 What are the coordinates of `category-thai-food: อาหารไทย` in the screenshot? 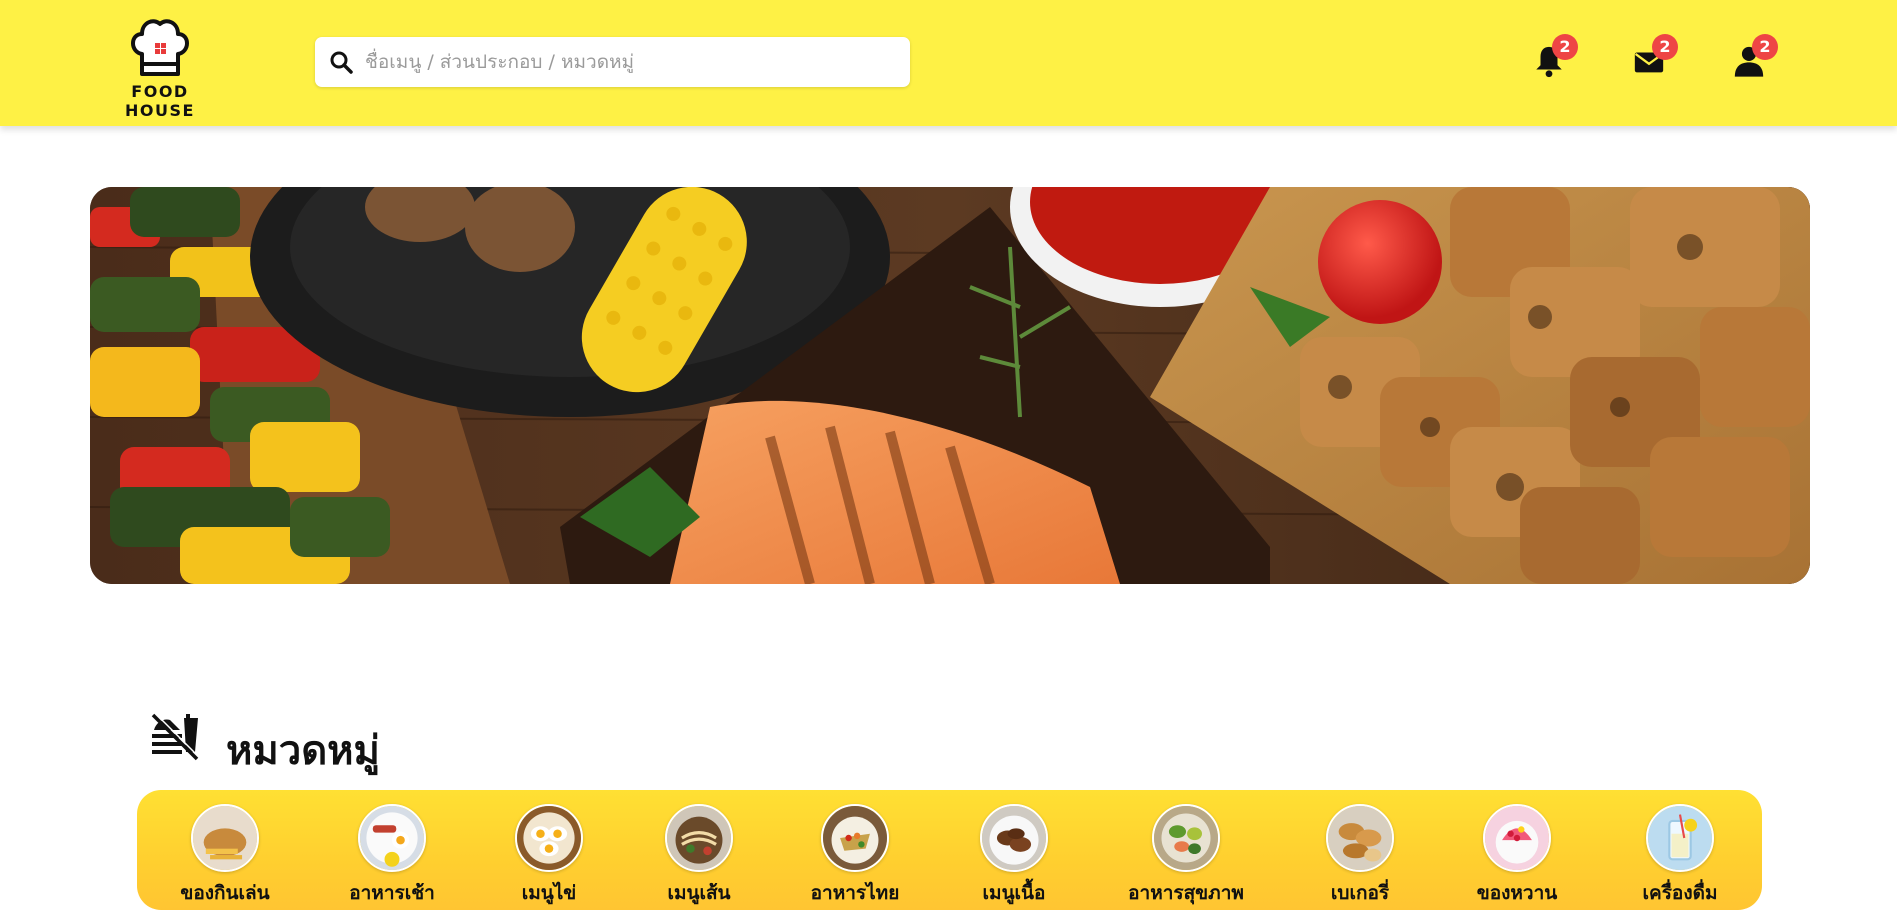 It's located at (855, 856).